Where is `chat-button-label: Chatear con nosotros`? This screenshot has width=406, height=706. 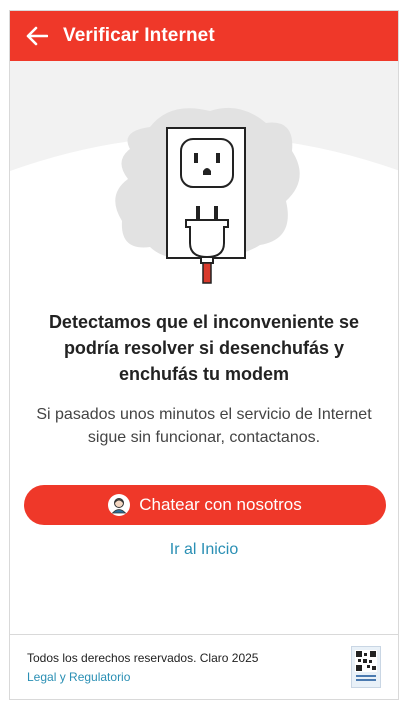
chat-button-label: Chatear con nosotros is located at coordinates (220, 504).